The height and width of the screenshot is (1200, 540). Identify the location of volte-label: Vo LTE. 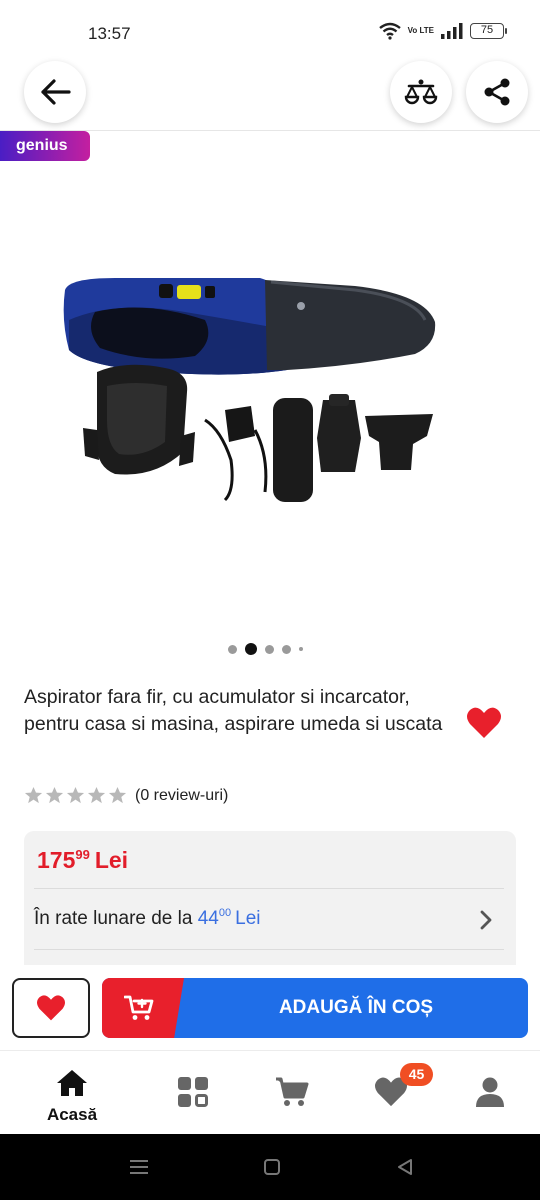
(420, 30).